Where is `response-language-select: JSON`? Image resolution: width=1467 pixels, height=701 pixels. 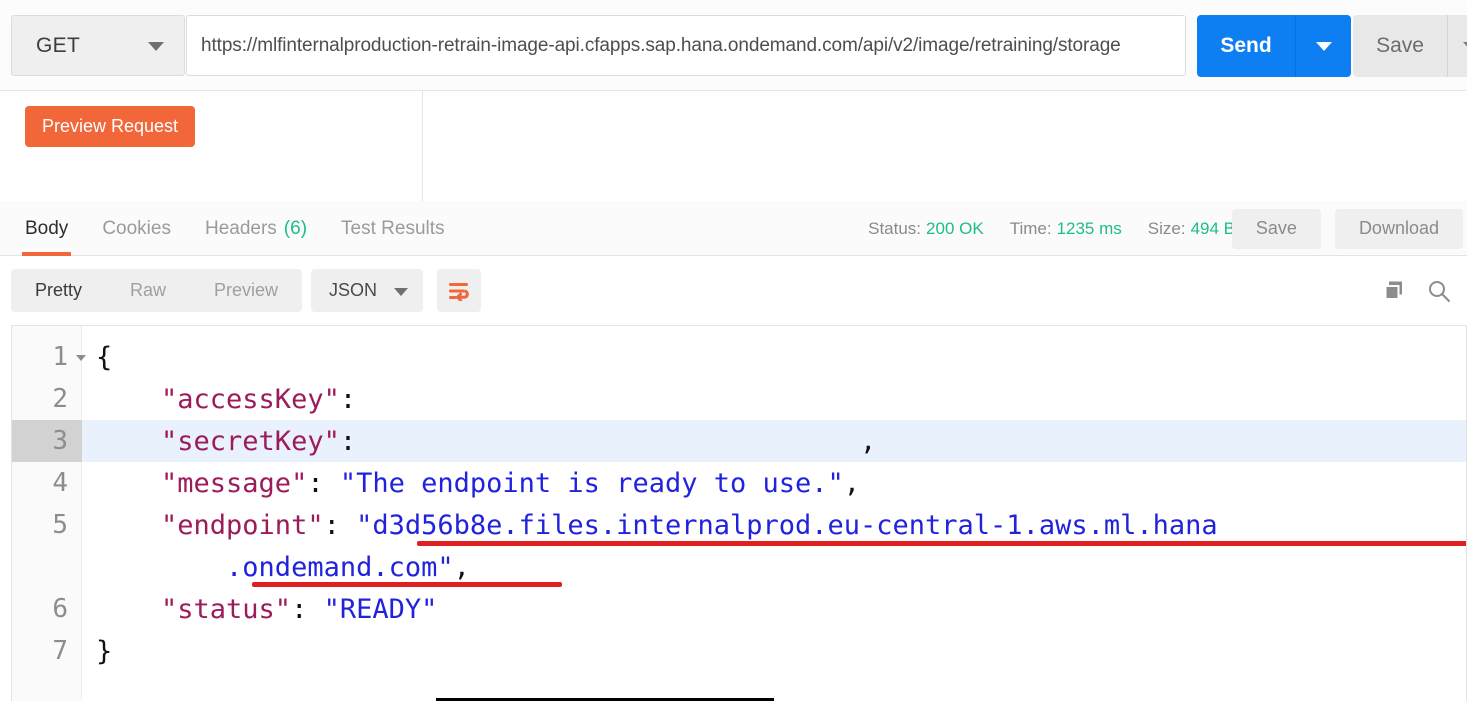
response-language-select: JSON is located at coordinates (367, 290).